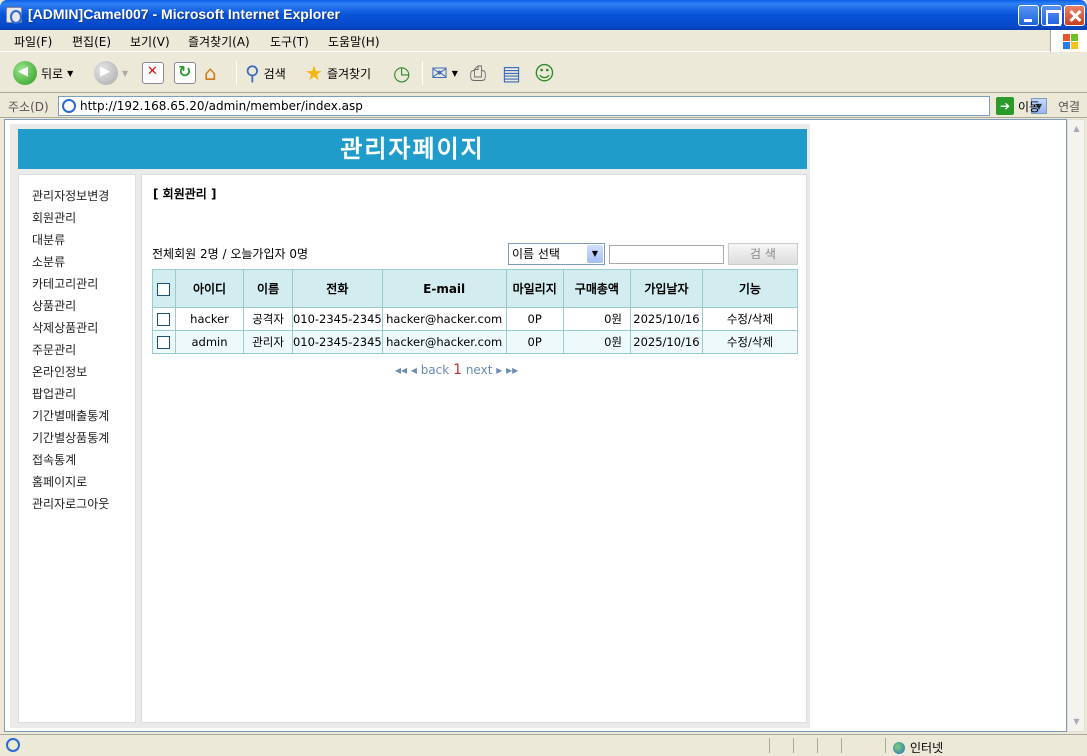  I want to click on links-label: 연결, so click(1069, 106).